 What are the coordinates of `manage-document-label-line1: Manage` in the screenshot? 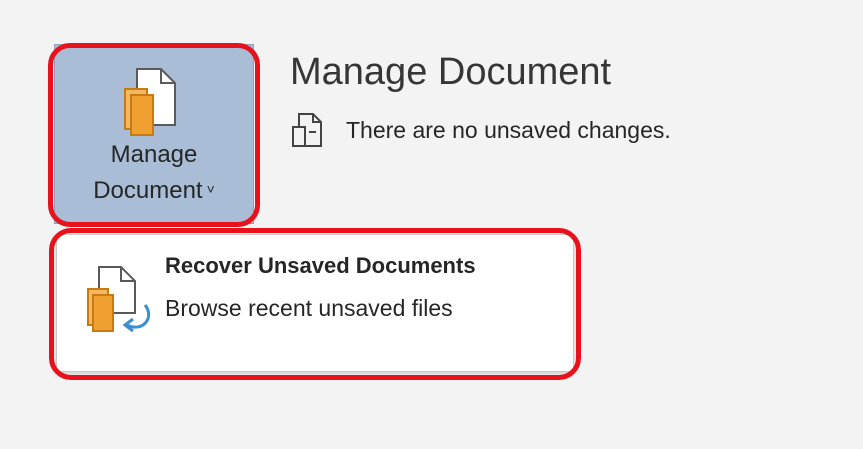 It's located at (154, 154).